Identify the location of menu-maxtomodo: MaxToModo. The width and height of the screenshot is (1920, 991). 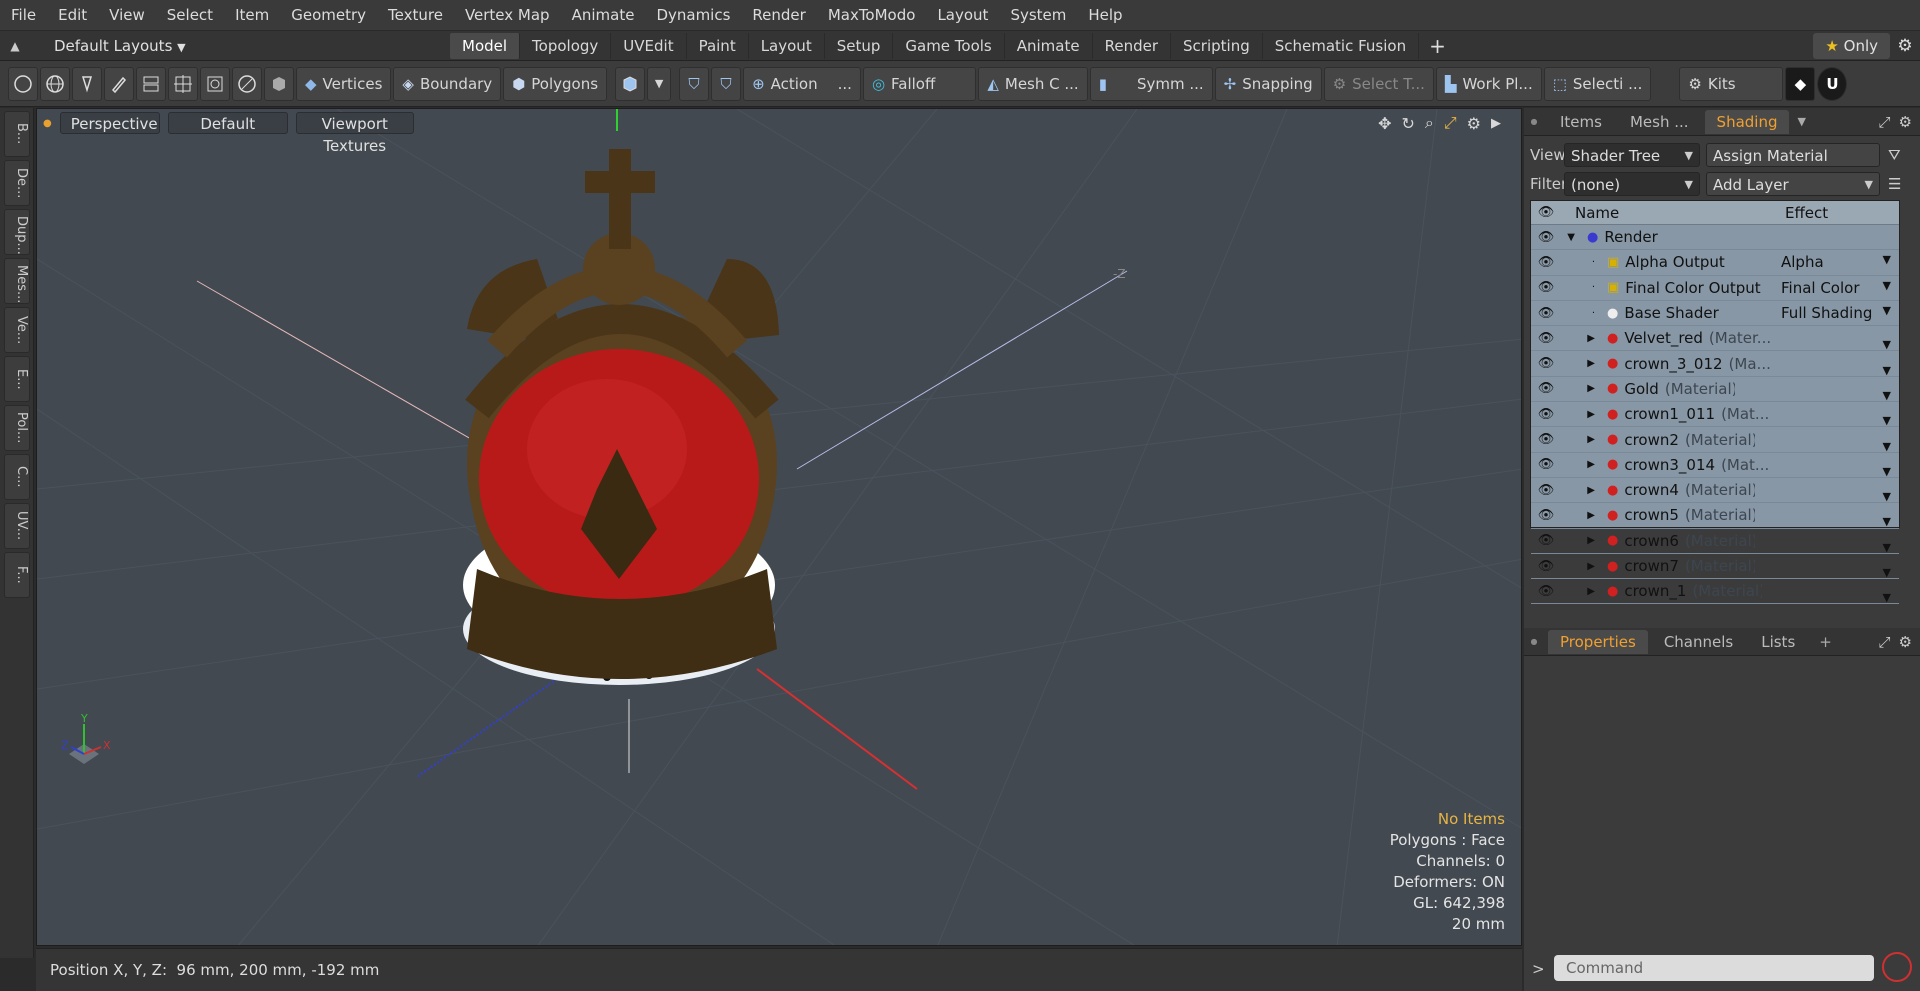
(872, 15).